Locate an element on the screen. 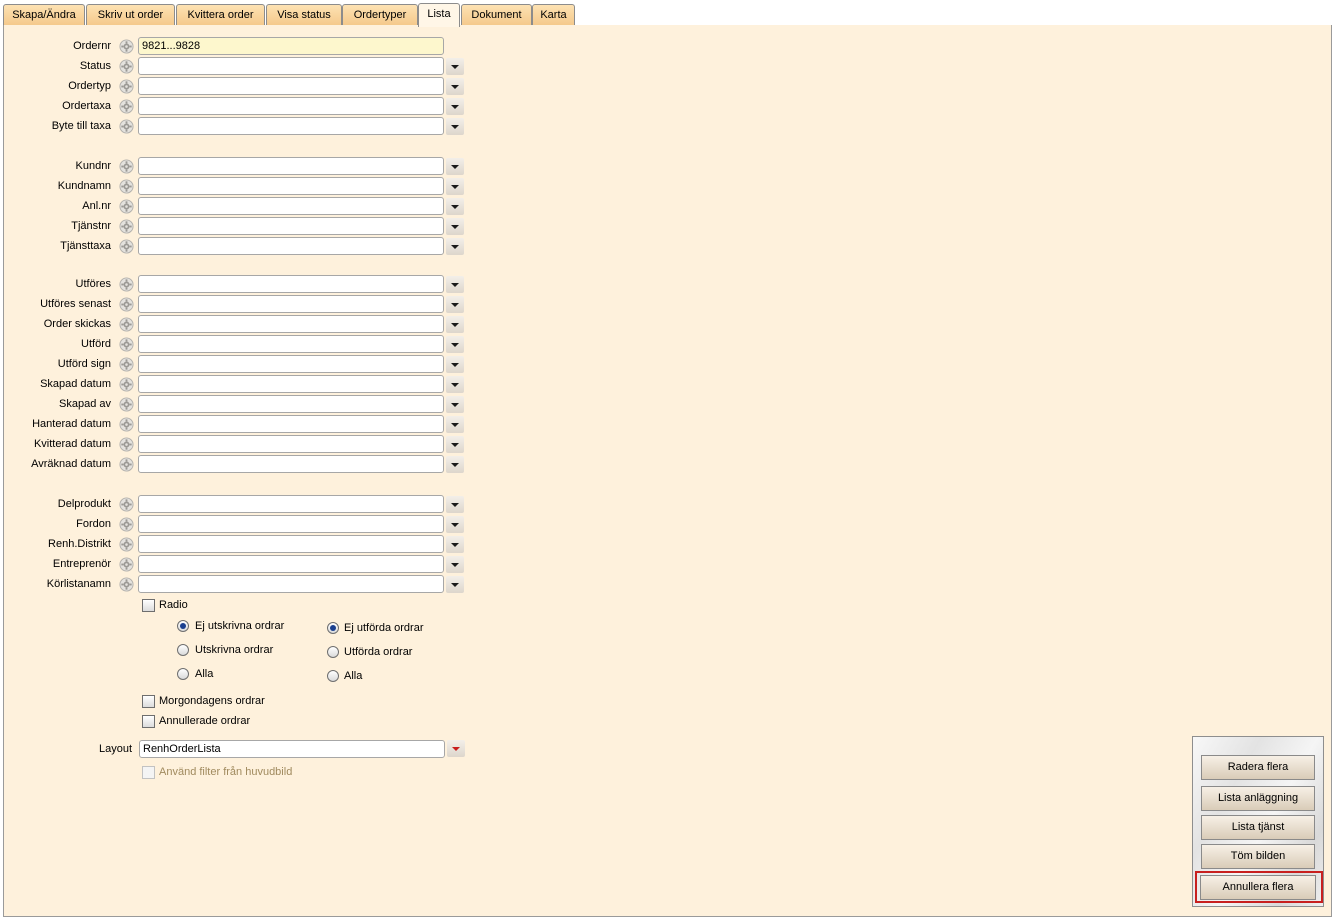 Image resolution: width=1335 pixels, height=920 pixels. order-skickas-dropdown-button is located at coordinates (455, 324).